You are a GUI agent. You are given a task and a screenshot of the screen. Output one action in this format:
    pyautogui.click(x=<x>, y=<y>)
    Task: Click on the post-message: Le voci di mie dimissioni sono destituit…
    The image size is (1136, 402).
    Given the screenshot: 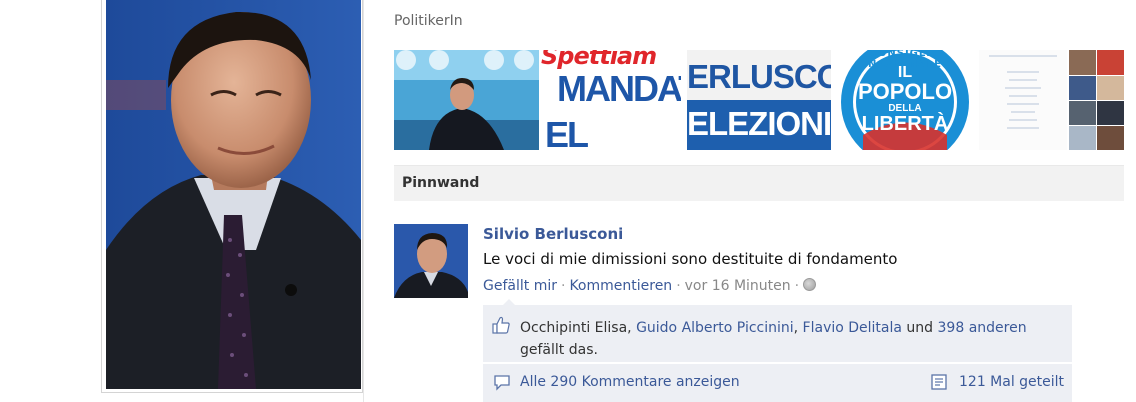 What is the action you would take?
    pyautogui.click(x=690, y=259)
    